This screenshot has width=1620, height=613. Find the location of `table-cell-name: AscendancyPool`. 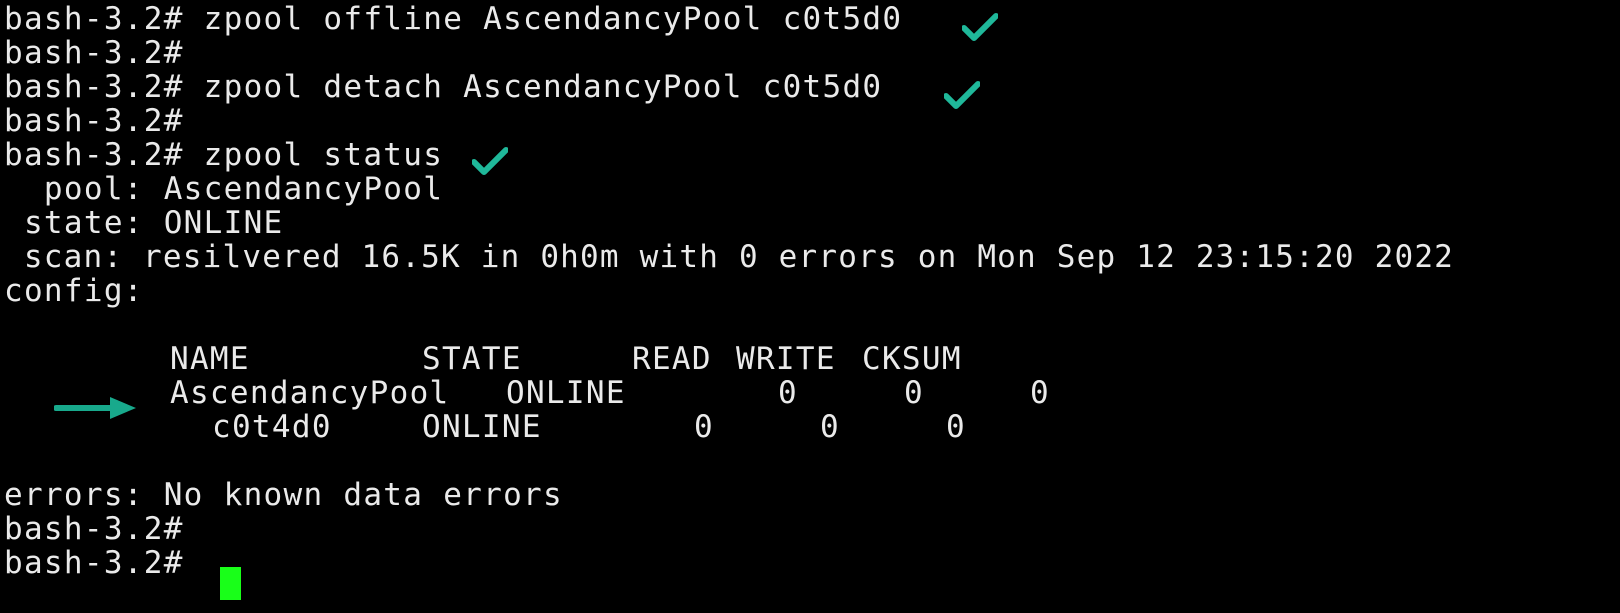

table-cell-name: AscendancyPool is located at coordinates (310, 393).